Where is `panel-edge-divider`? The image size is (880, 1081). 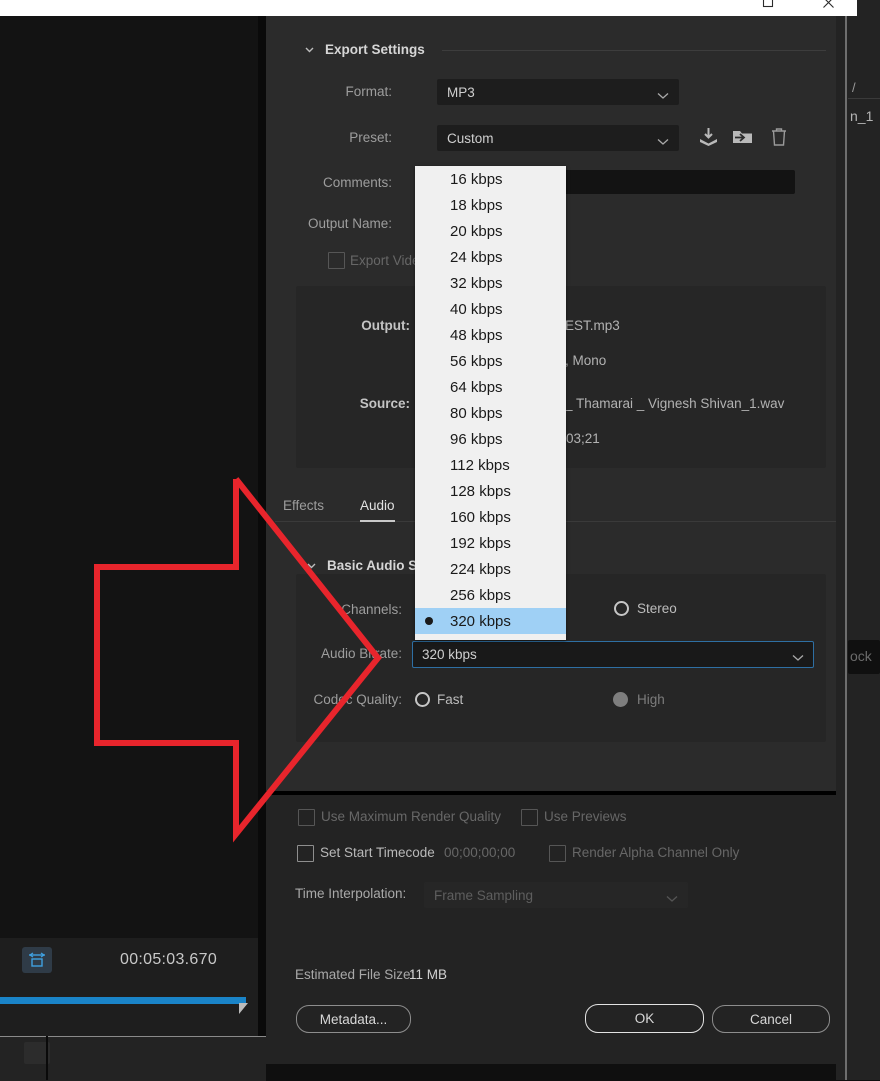 panel-edge-divider is located at coordinates (262, 518).